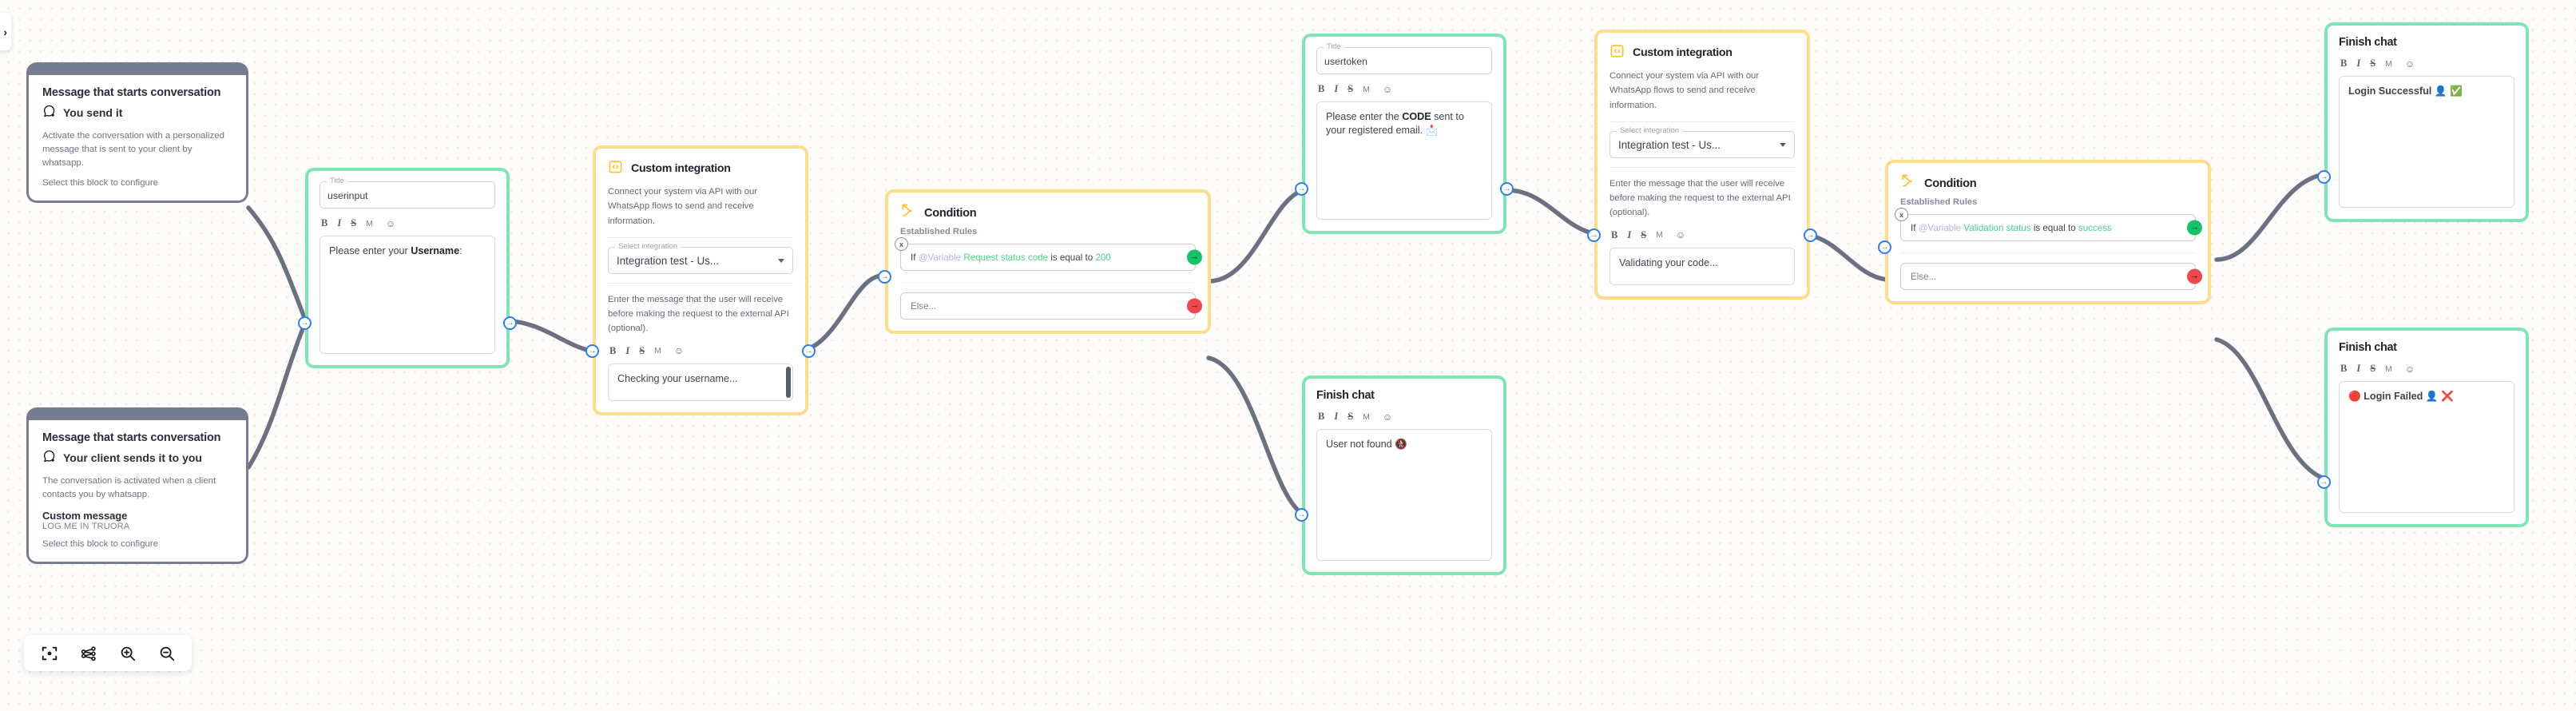  Describe the element at coordinates (1507, 189) in the screenshot. I see `handle-source-usertoken: →` at that location.